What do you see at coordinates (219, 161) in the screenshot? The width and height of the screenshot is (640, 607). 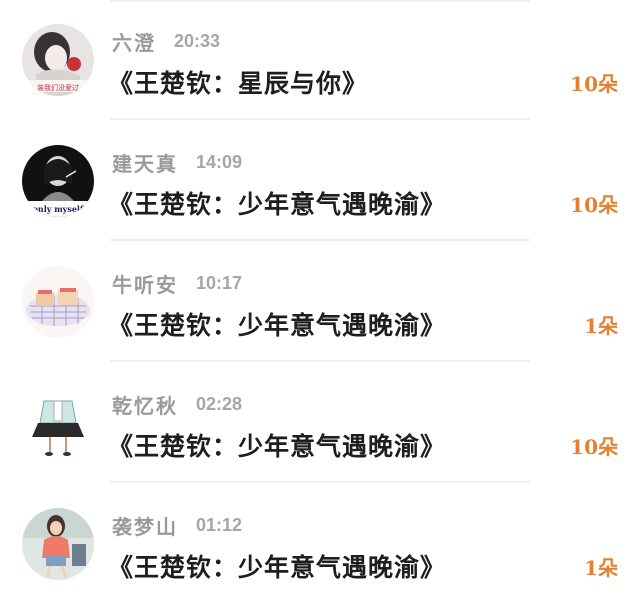 I see `timestamp: 14:09` at bounding box center [219, 161].